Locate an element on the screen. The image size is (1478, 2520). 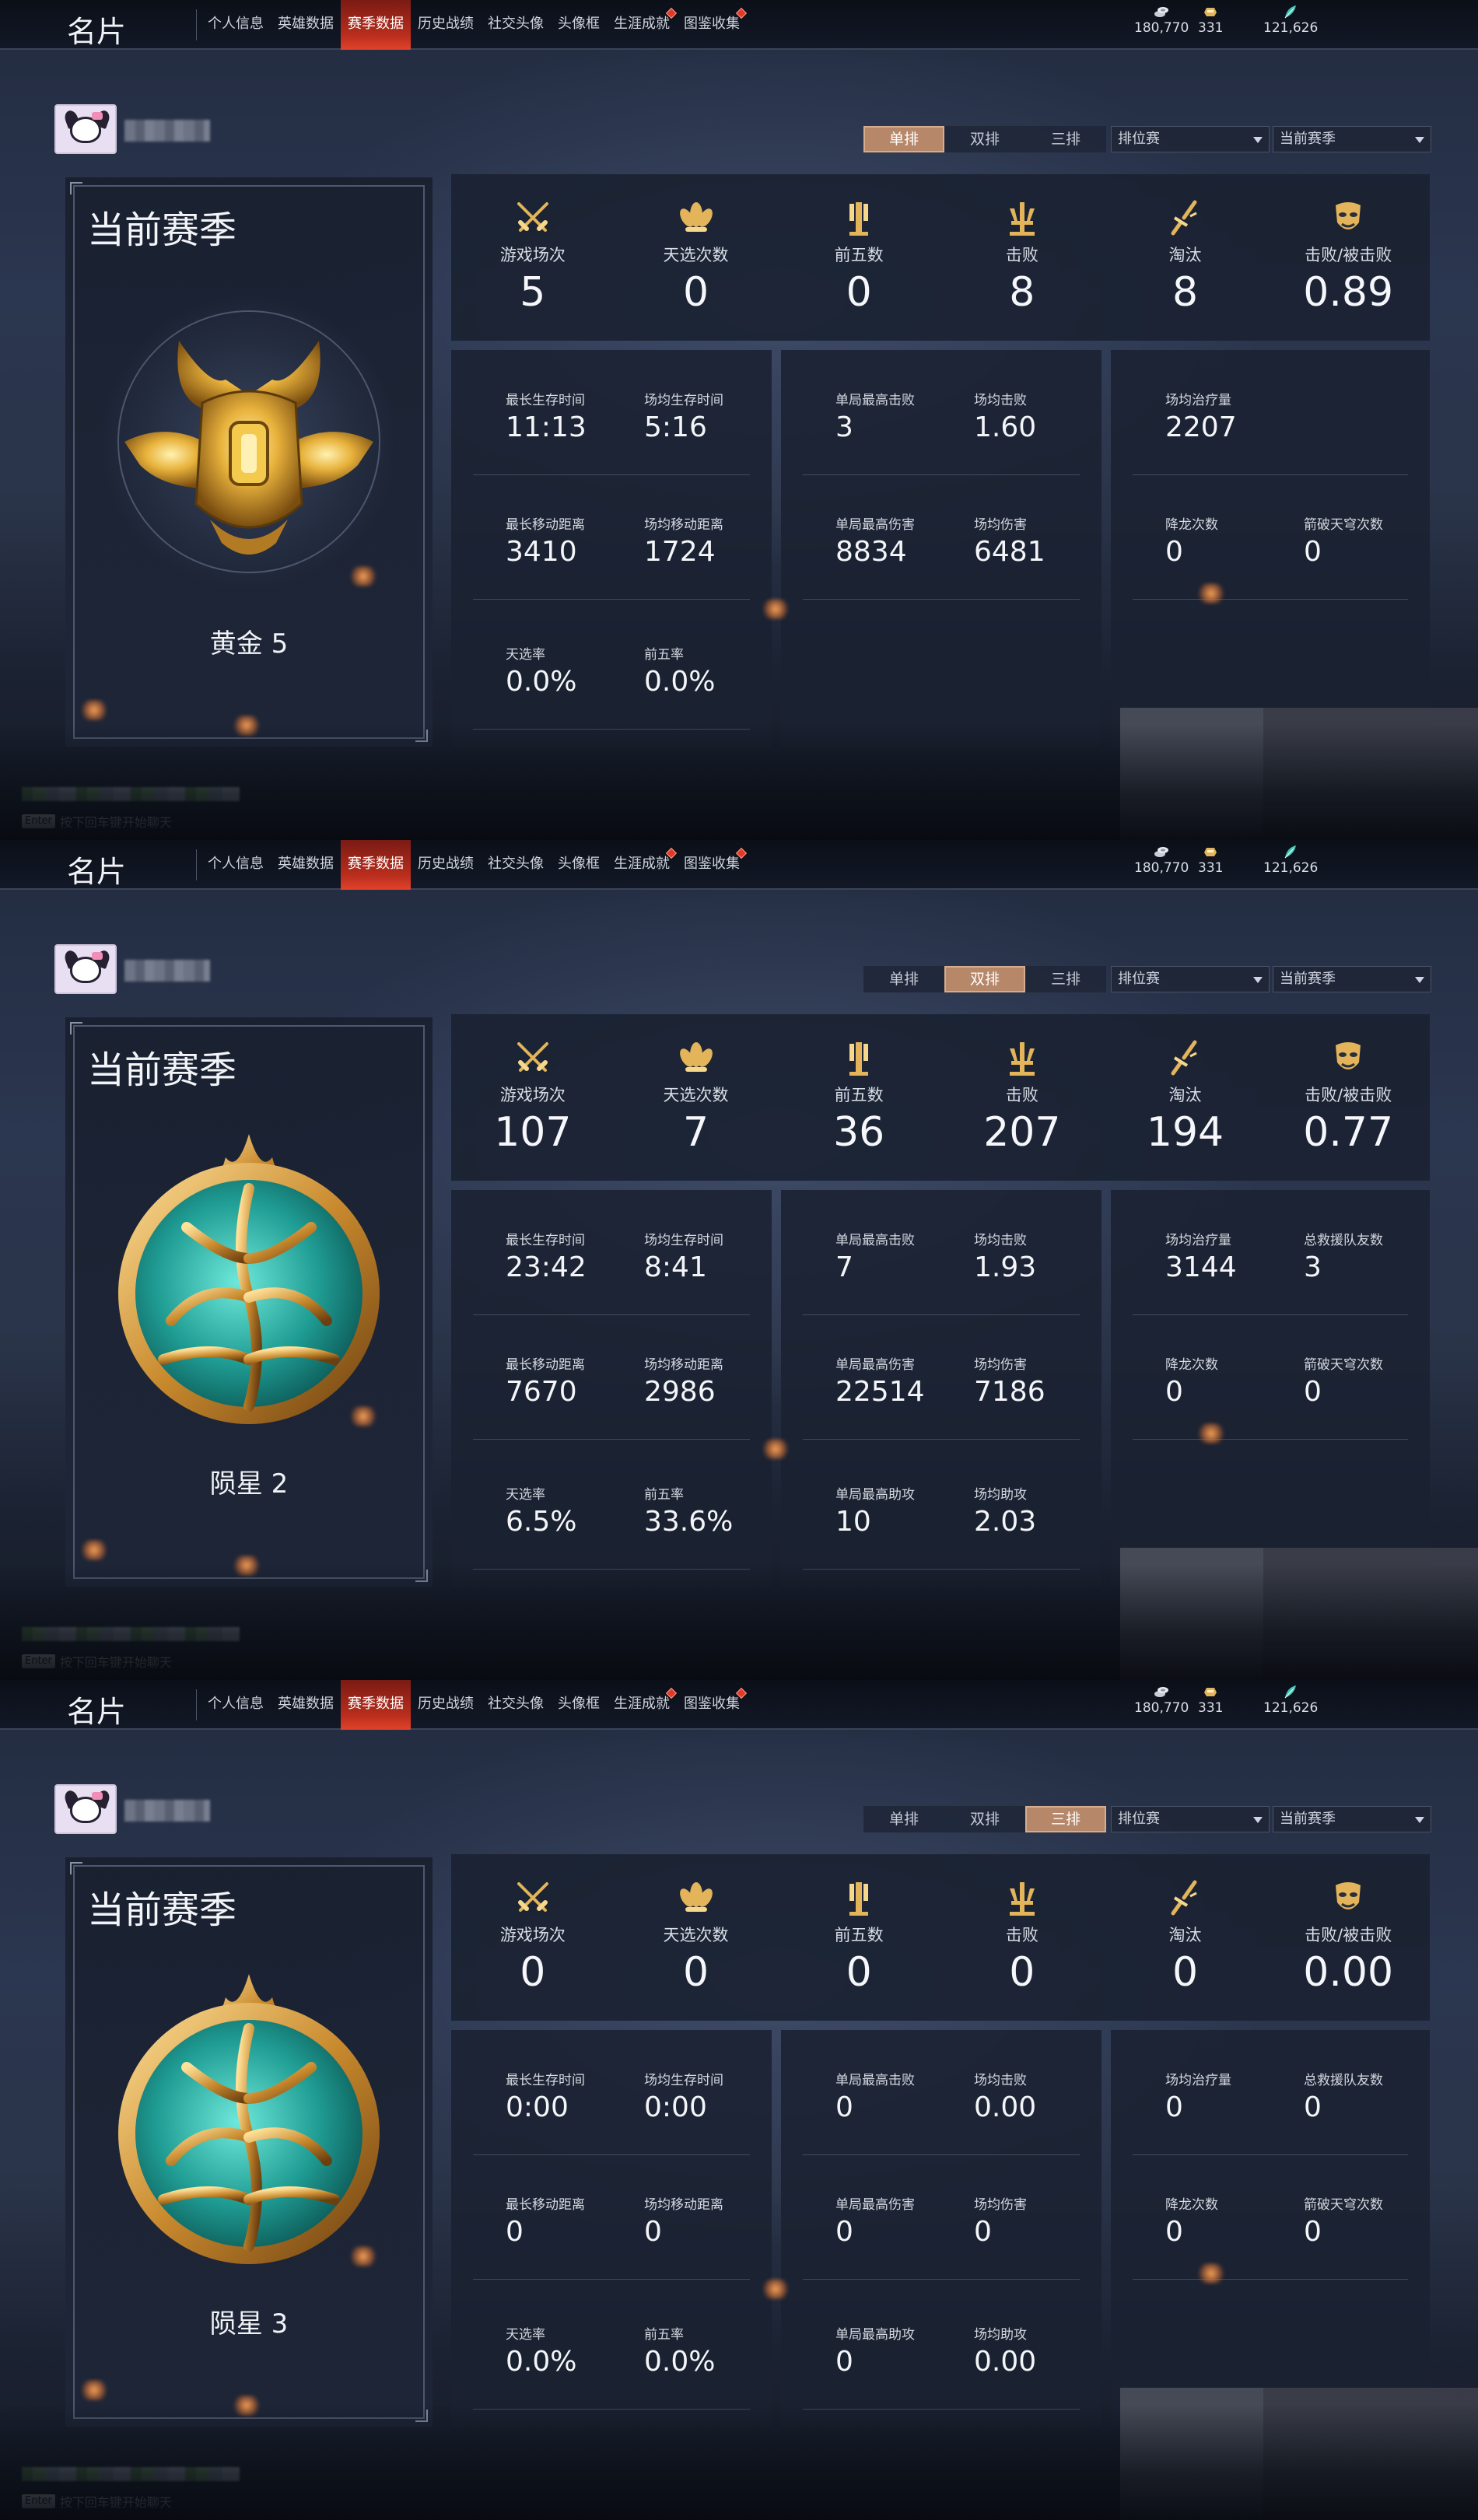
stat-label: 天选率 is located at coordinates (525, 1495).